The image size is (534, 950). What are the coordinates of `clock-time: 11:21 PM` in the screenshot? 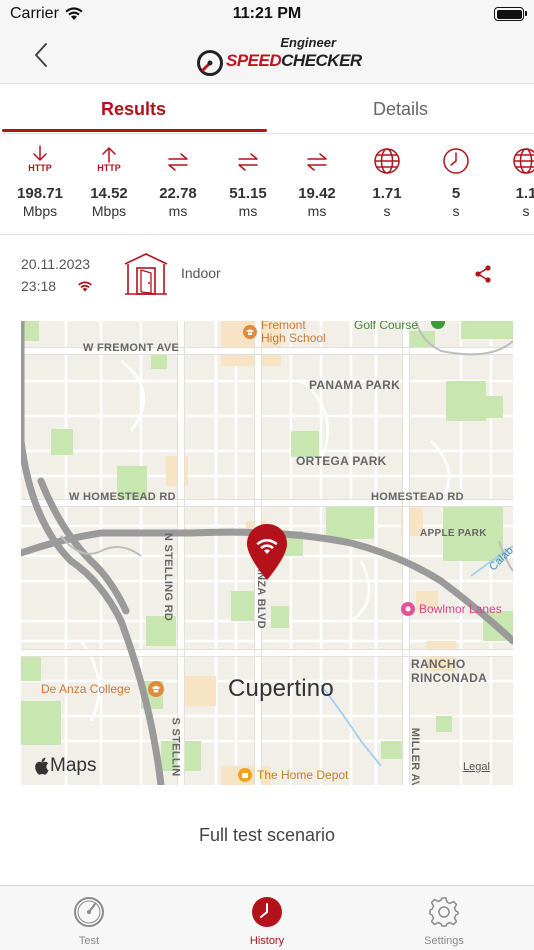 It's located at (267, 13).